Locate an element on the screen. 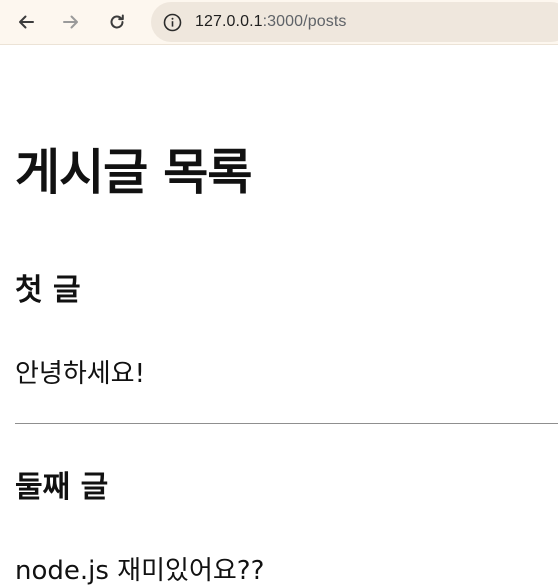 This screenshot has height=586, width=558. url-host: 127.0.0.1 is located at coordinates (229, 21).